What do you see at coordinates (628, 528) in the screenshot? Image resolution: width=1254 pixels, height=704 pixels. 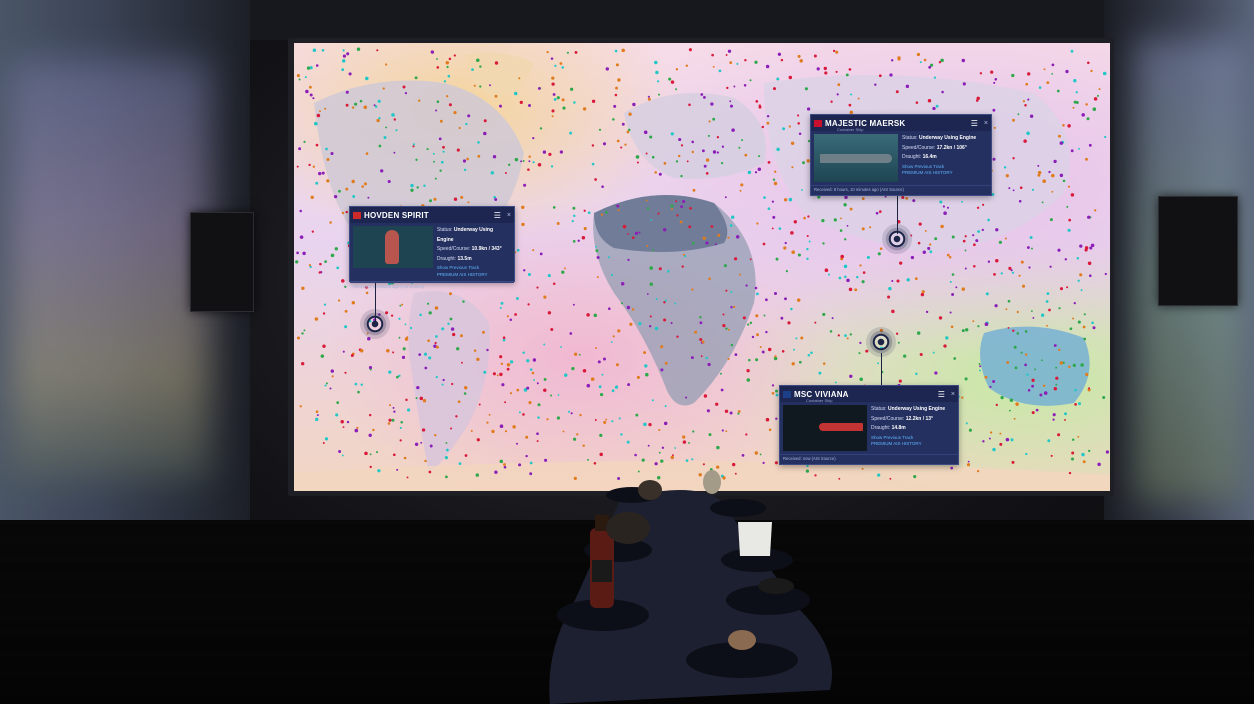 I see `helmet-object` at bounding box center [628, 528].